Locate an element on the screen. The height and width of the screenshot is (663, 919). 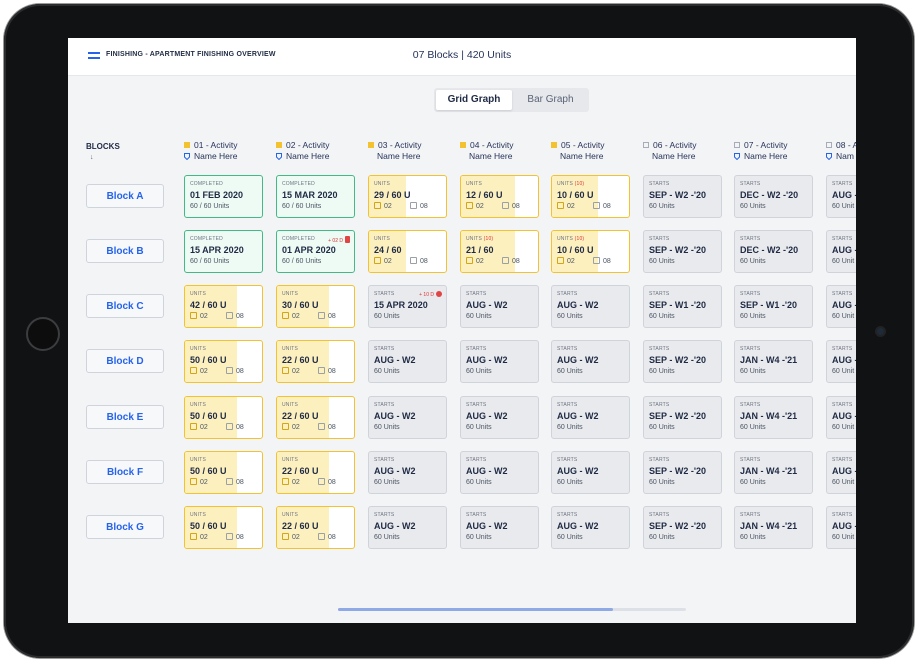
activity-cell: UNITS 12 / 60 U 02 08 is located at coordinates (499, 196).